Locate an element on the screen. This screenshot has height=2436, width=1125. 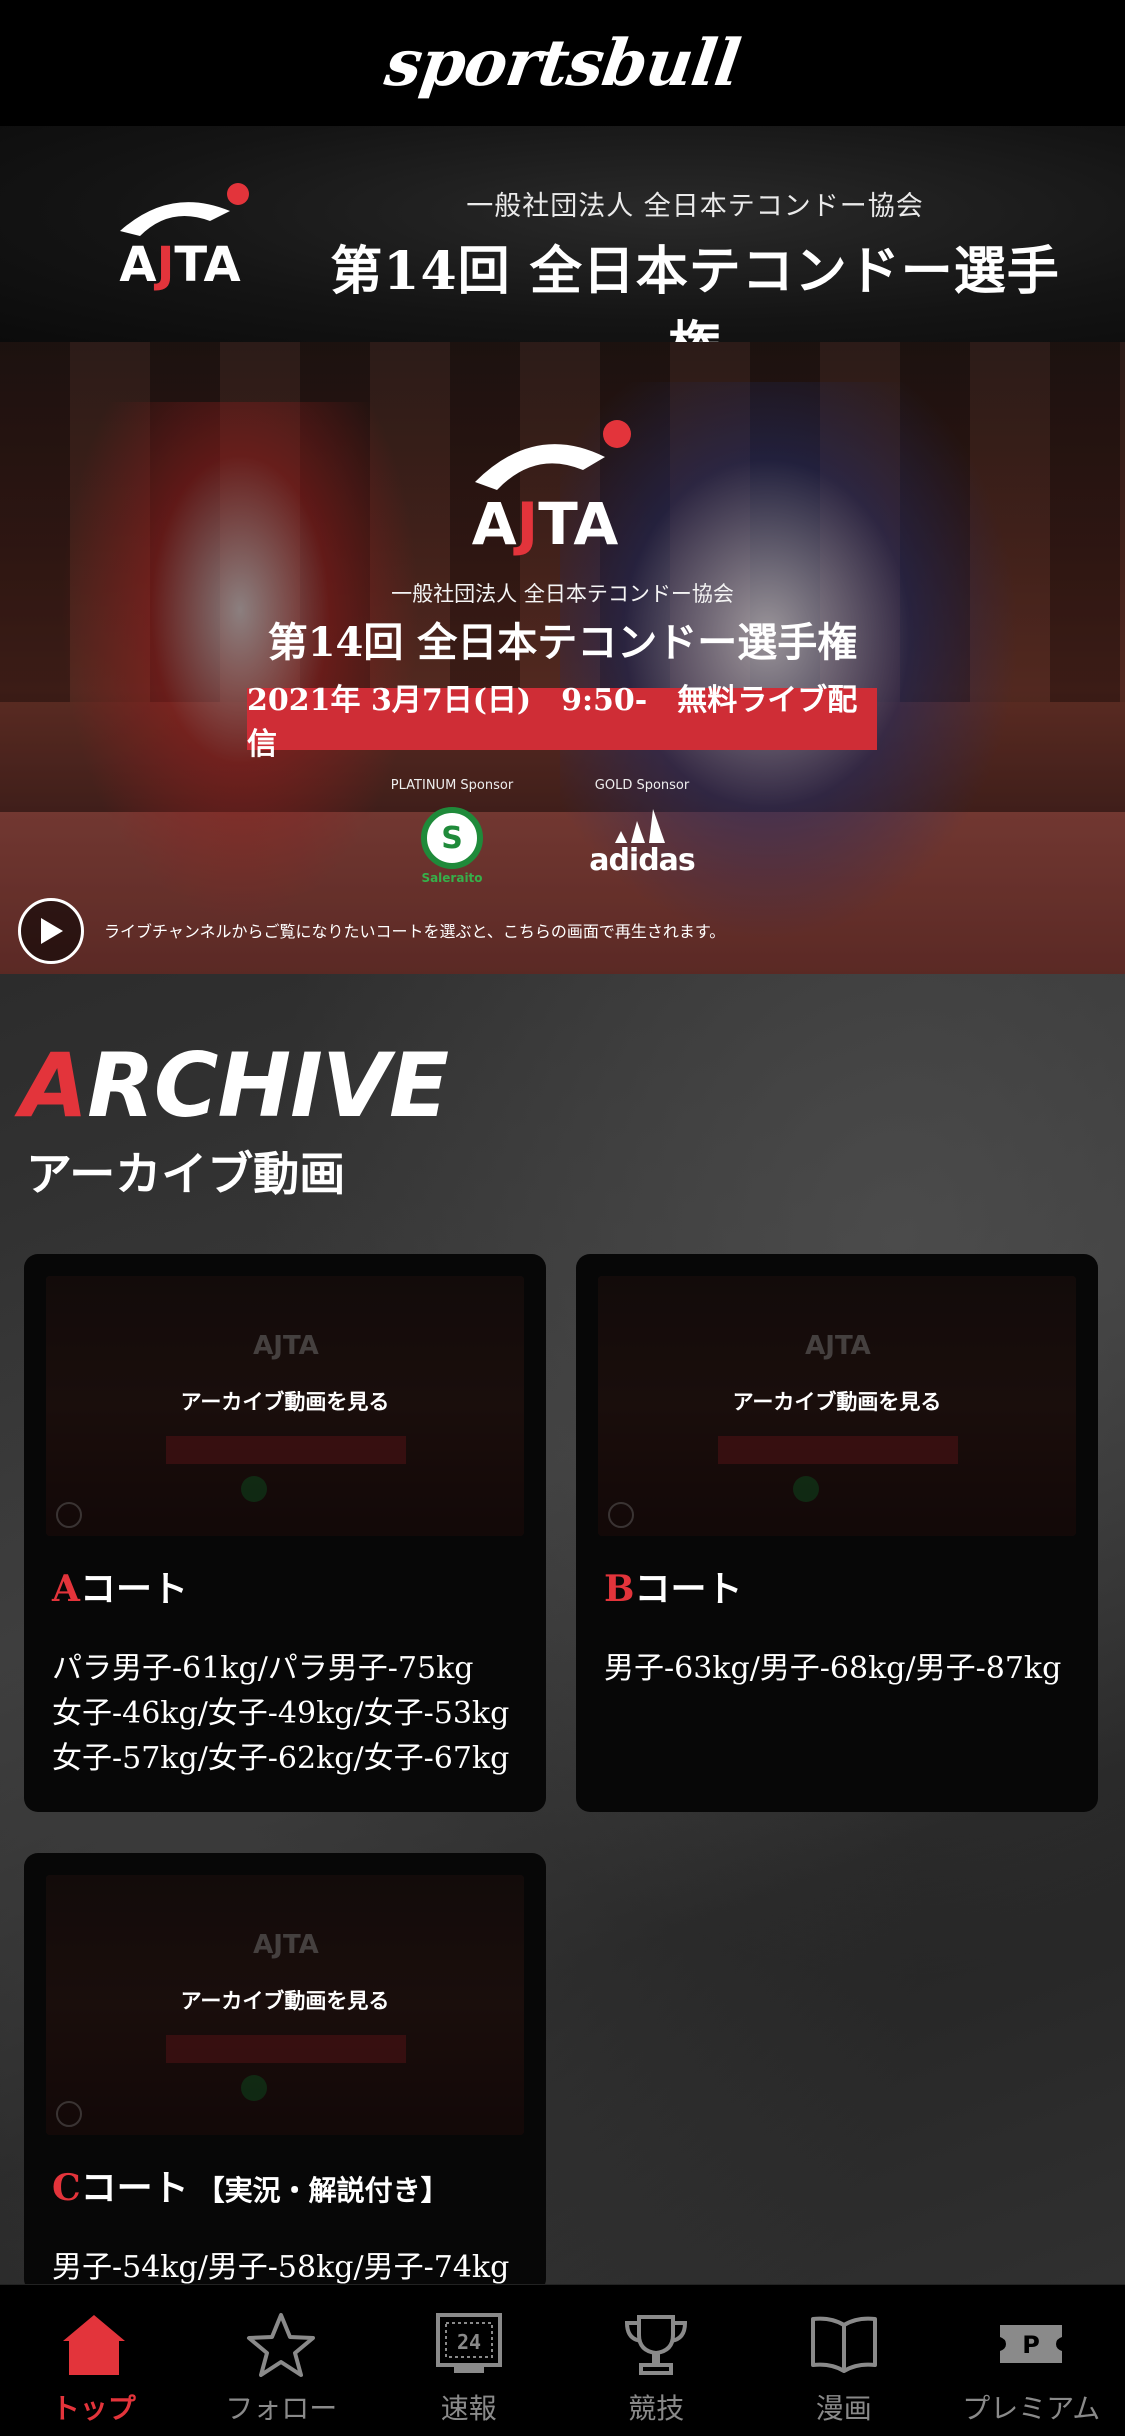
tab-follow: フォロー is located at coordinates (282, 2360).